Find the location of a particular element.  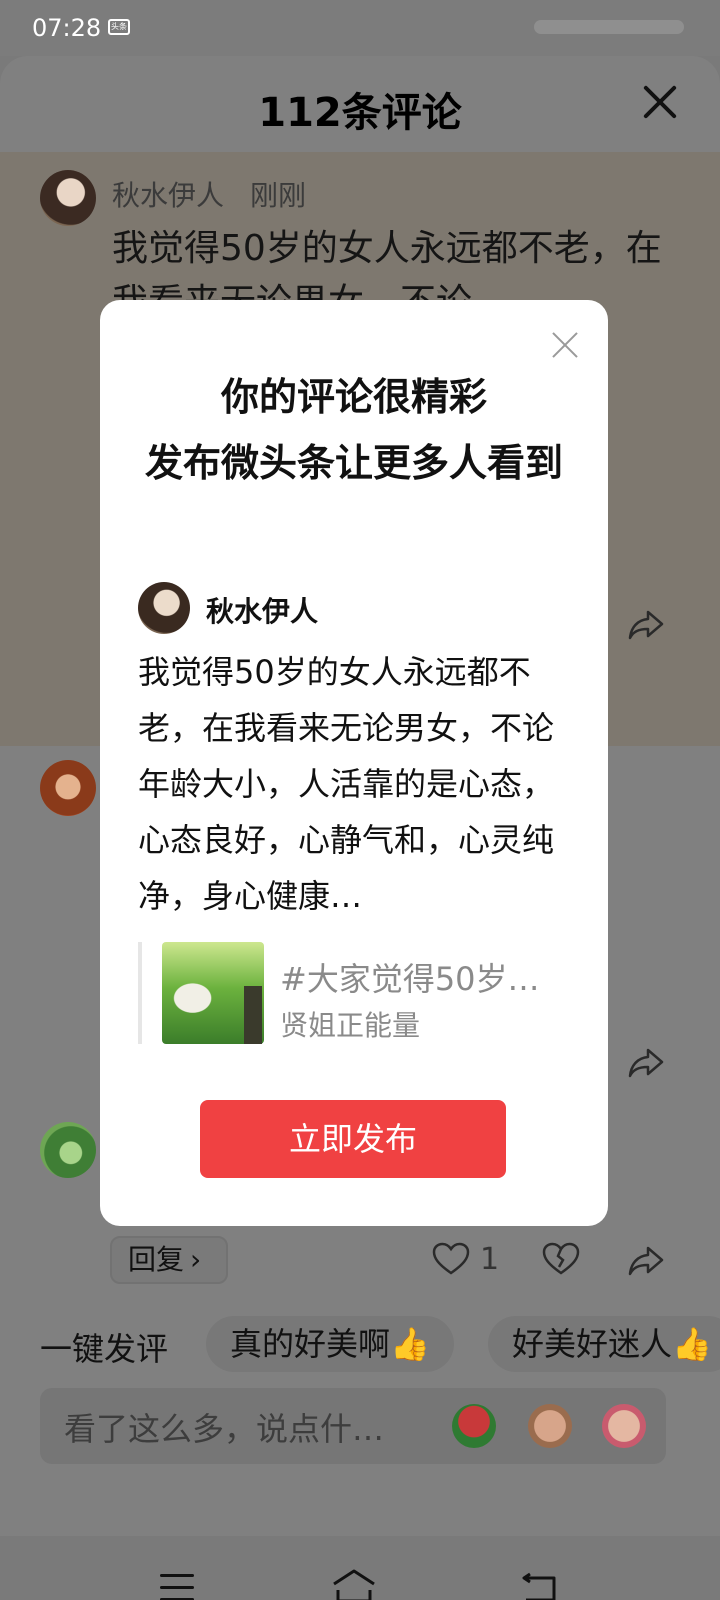

nav-bar is located at coordinates (360, 1568).